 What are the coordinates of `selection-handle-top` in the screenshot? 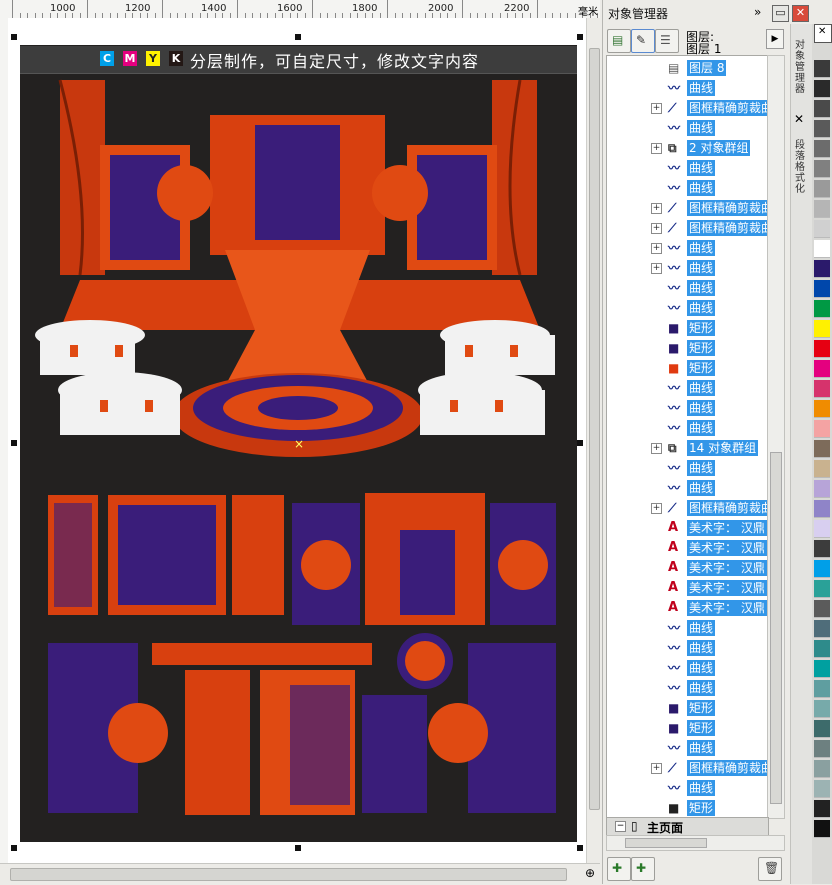 It's located at (298, 37).